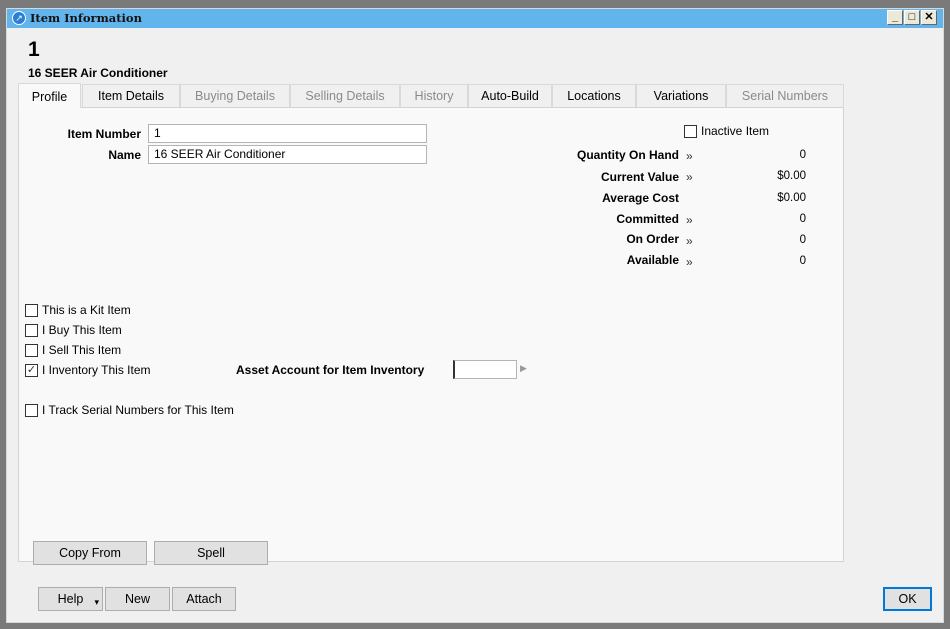 The height and width of the screenshot is (629, 950). Describe the element at coordinates (647, 219) in the screenshot. I see `committed-label: Committed` at that location.